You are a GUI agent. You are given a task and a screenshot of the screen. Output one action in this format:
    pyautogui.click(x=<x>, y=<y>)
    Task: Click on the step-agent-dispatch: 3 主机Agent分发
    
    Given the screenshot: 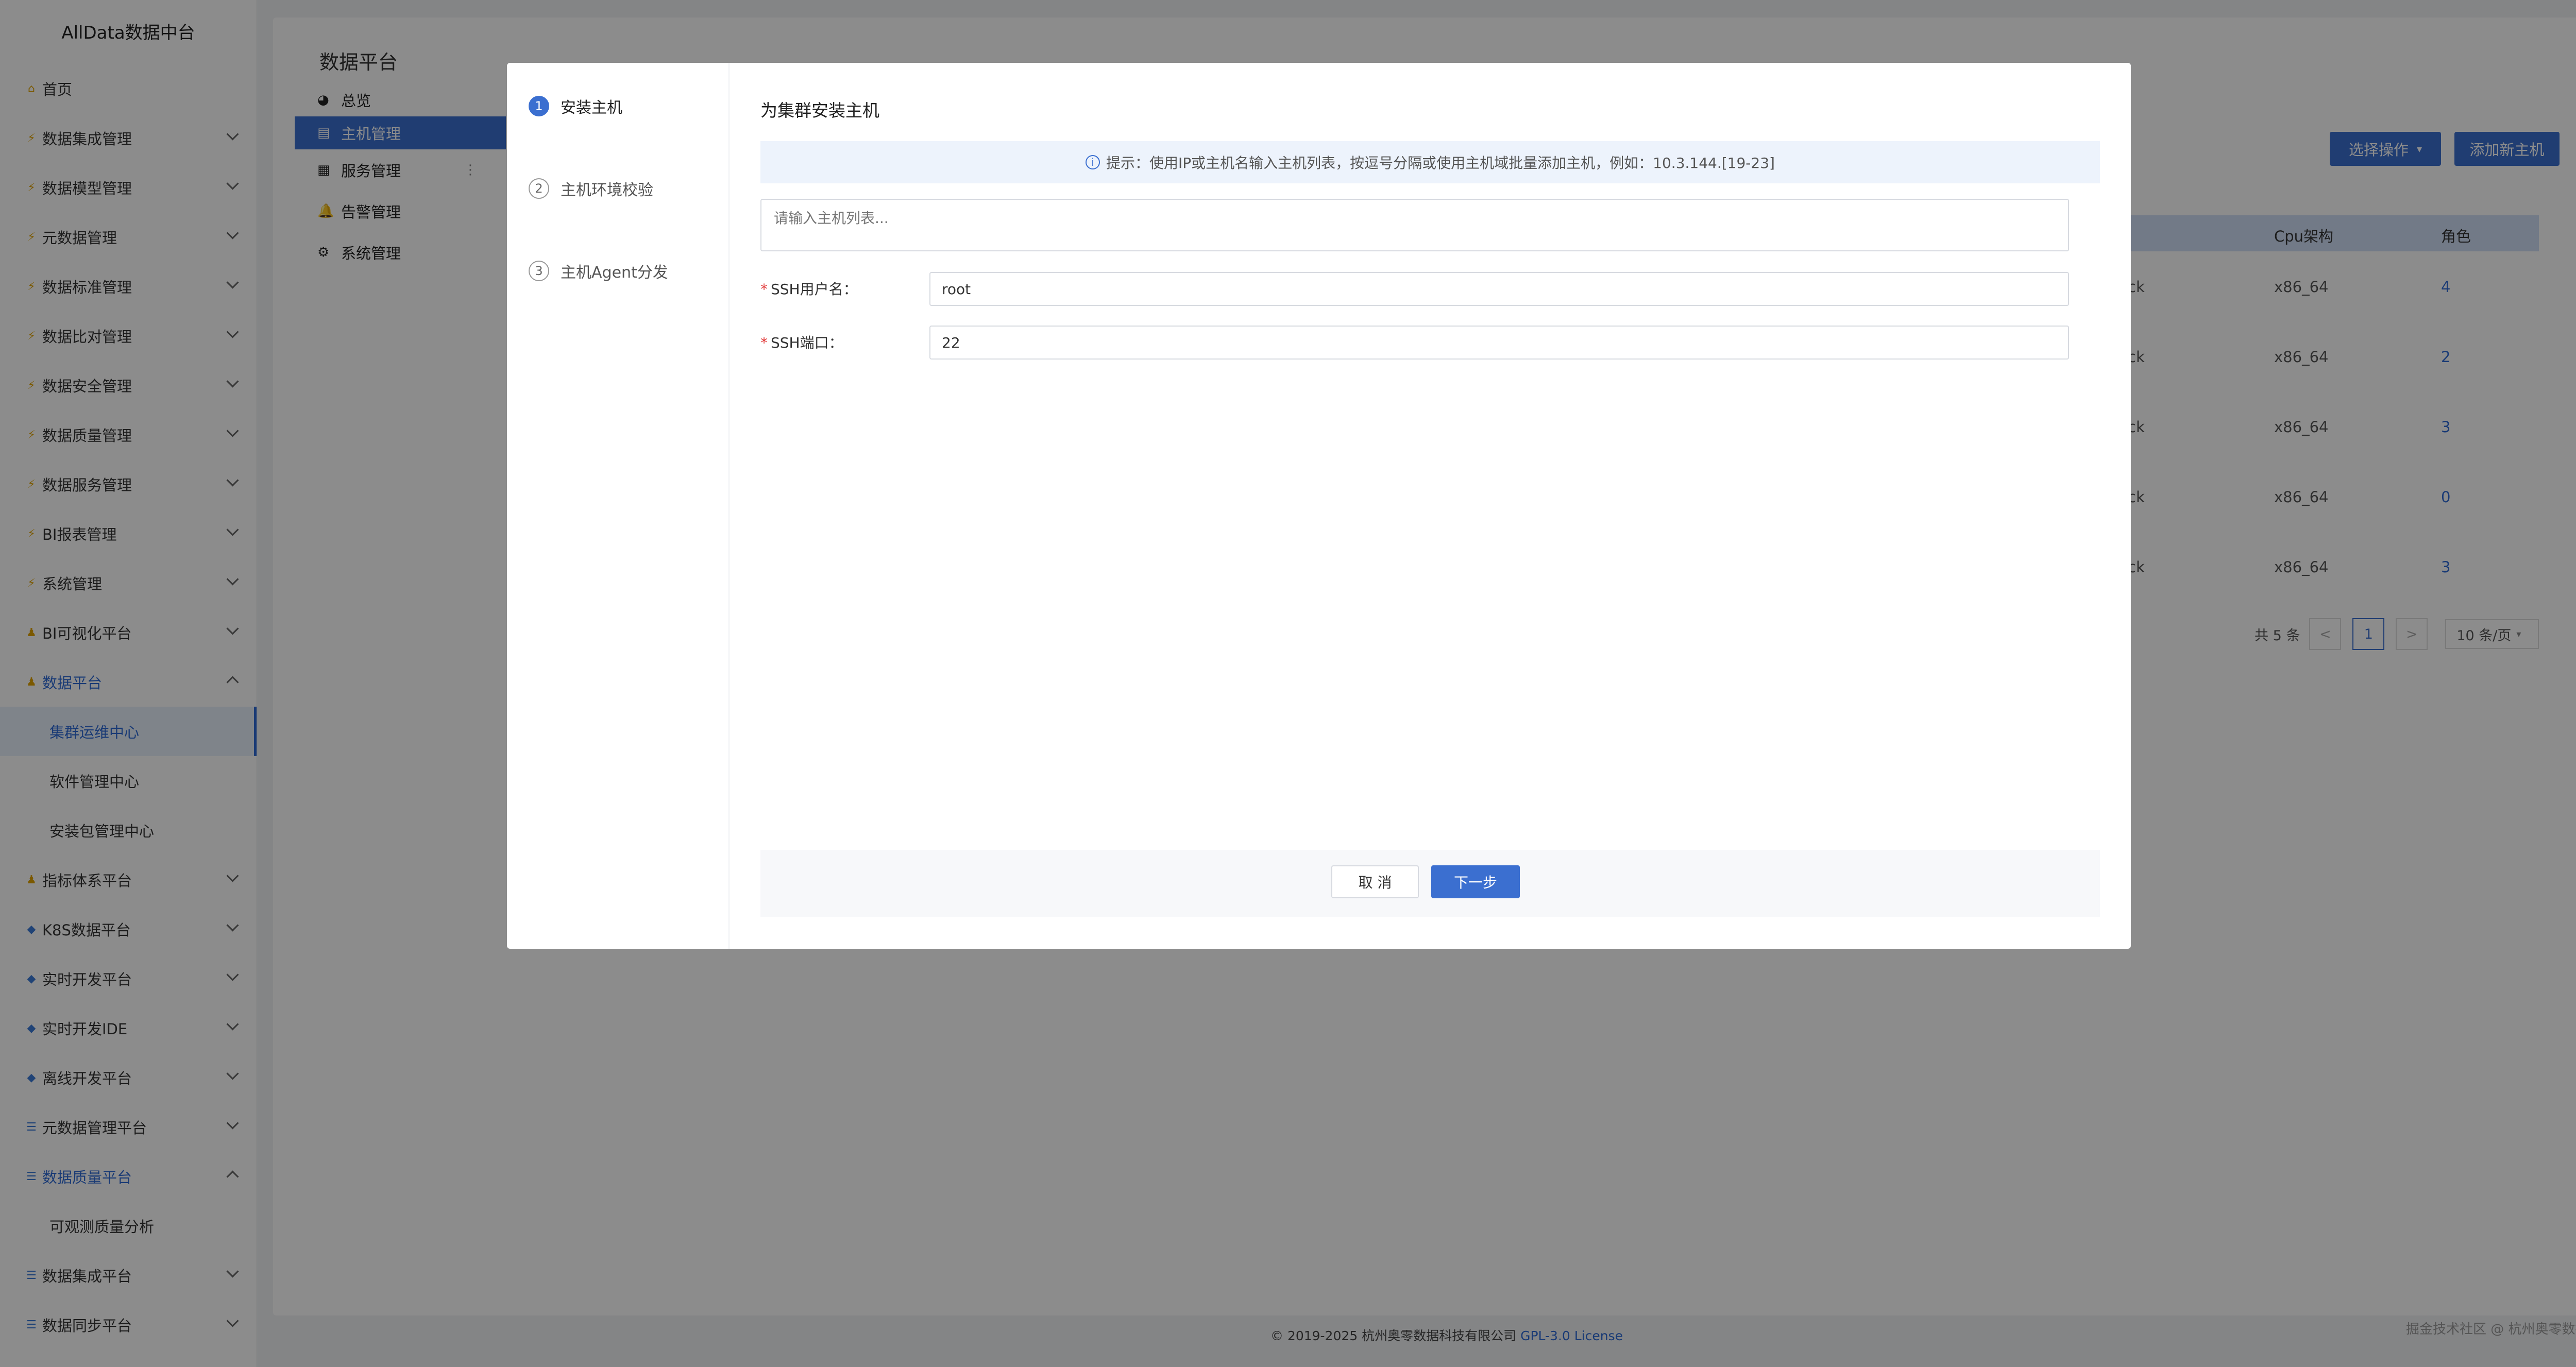 What is the action you would take?
    pyautogui.click(x=598, y=271)
    